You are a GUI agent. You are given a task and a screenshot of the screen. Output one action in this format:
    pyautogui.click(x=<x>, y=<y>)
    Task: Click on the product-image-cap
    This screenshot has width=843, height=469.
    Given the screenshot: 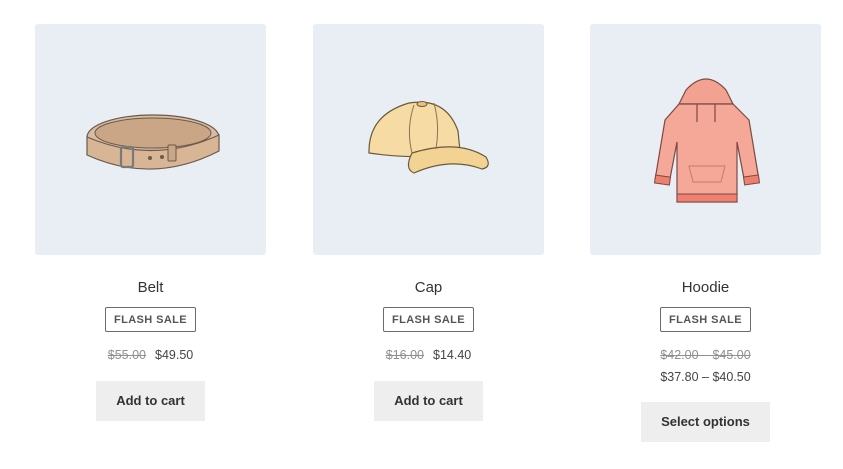 What is the action you would take?
    pyautogui.click(x=428, y=139)
    